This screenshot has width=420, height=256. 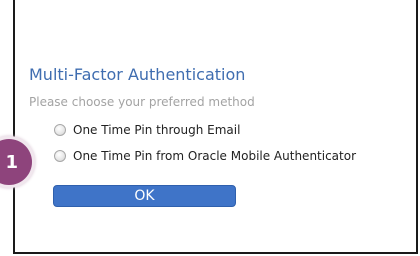 I want to click on step-number-text: 1, so click(x=11, y=162).